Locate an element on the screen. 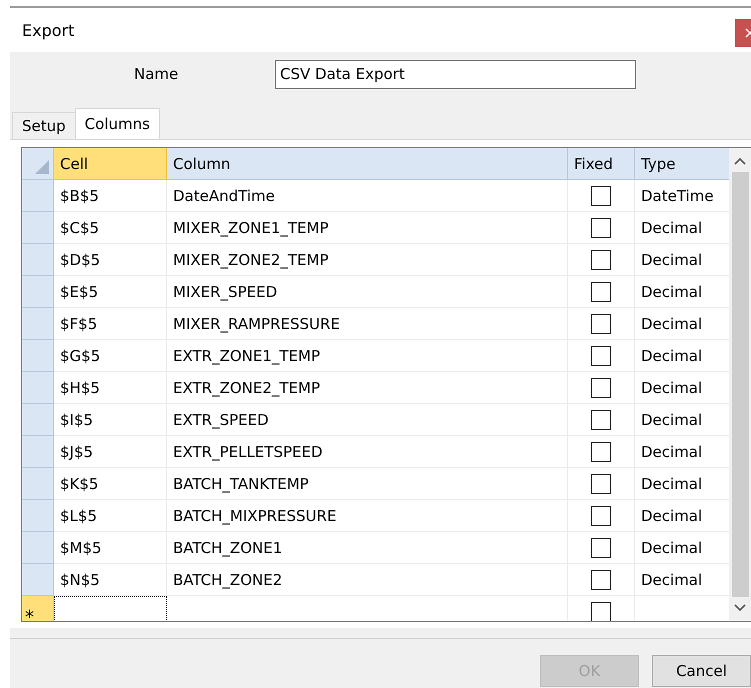 This screenshot has width=751, height=688. column-header: Fixed is located at coordinates (601, 164).